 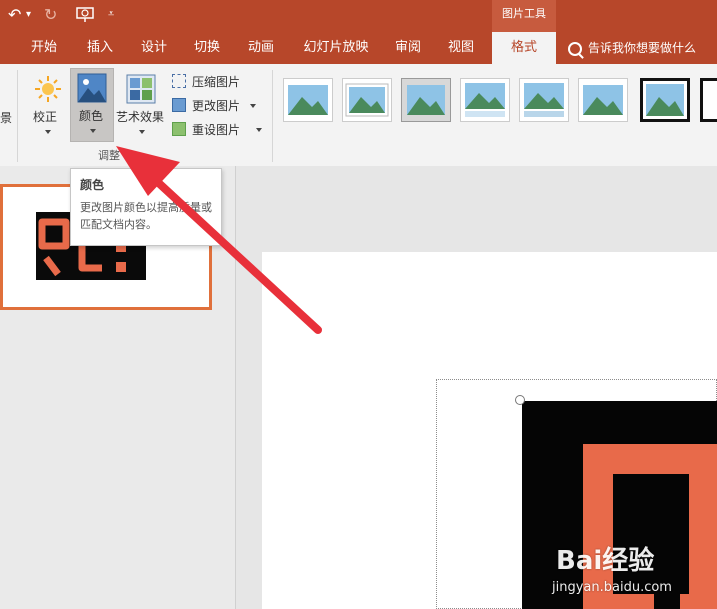 I want to click on watermark-logo: Bai经验, so click(x=605, y=561).